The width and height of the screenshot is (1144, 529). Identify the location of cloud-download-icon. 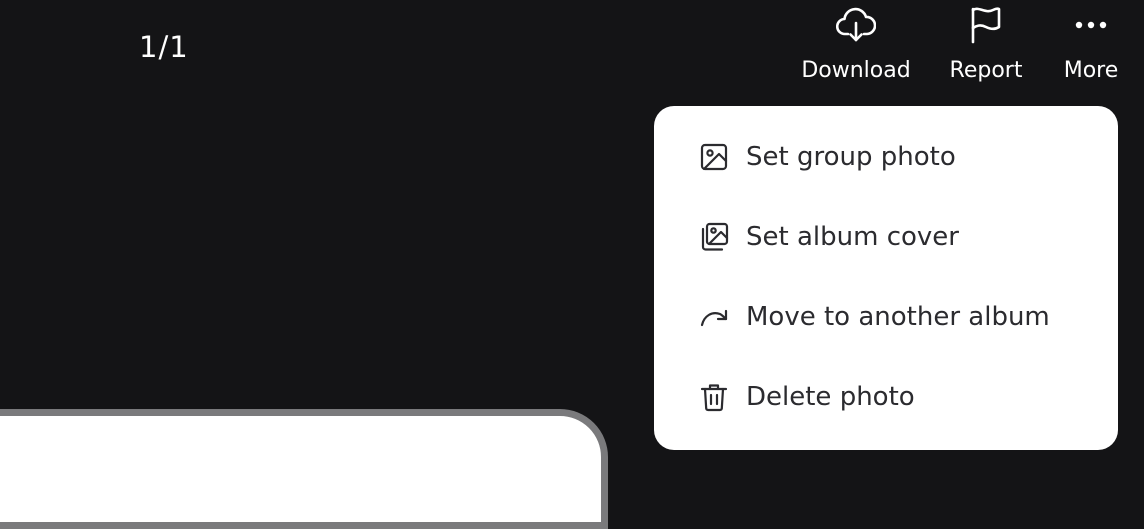
(856, 25).